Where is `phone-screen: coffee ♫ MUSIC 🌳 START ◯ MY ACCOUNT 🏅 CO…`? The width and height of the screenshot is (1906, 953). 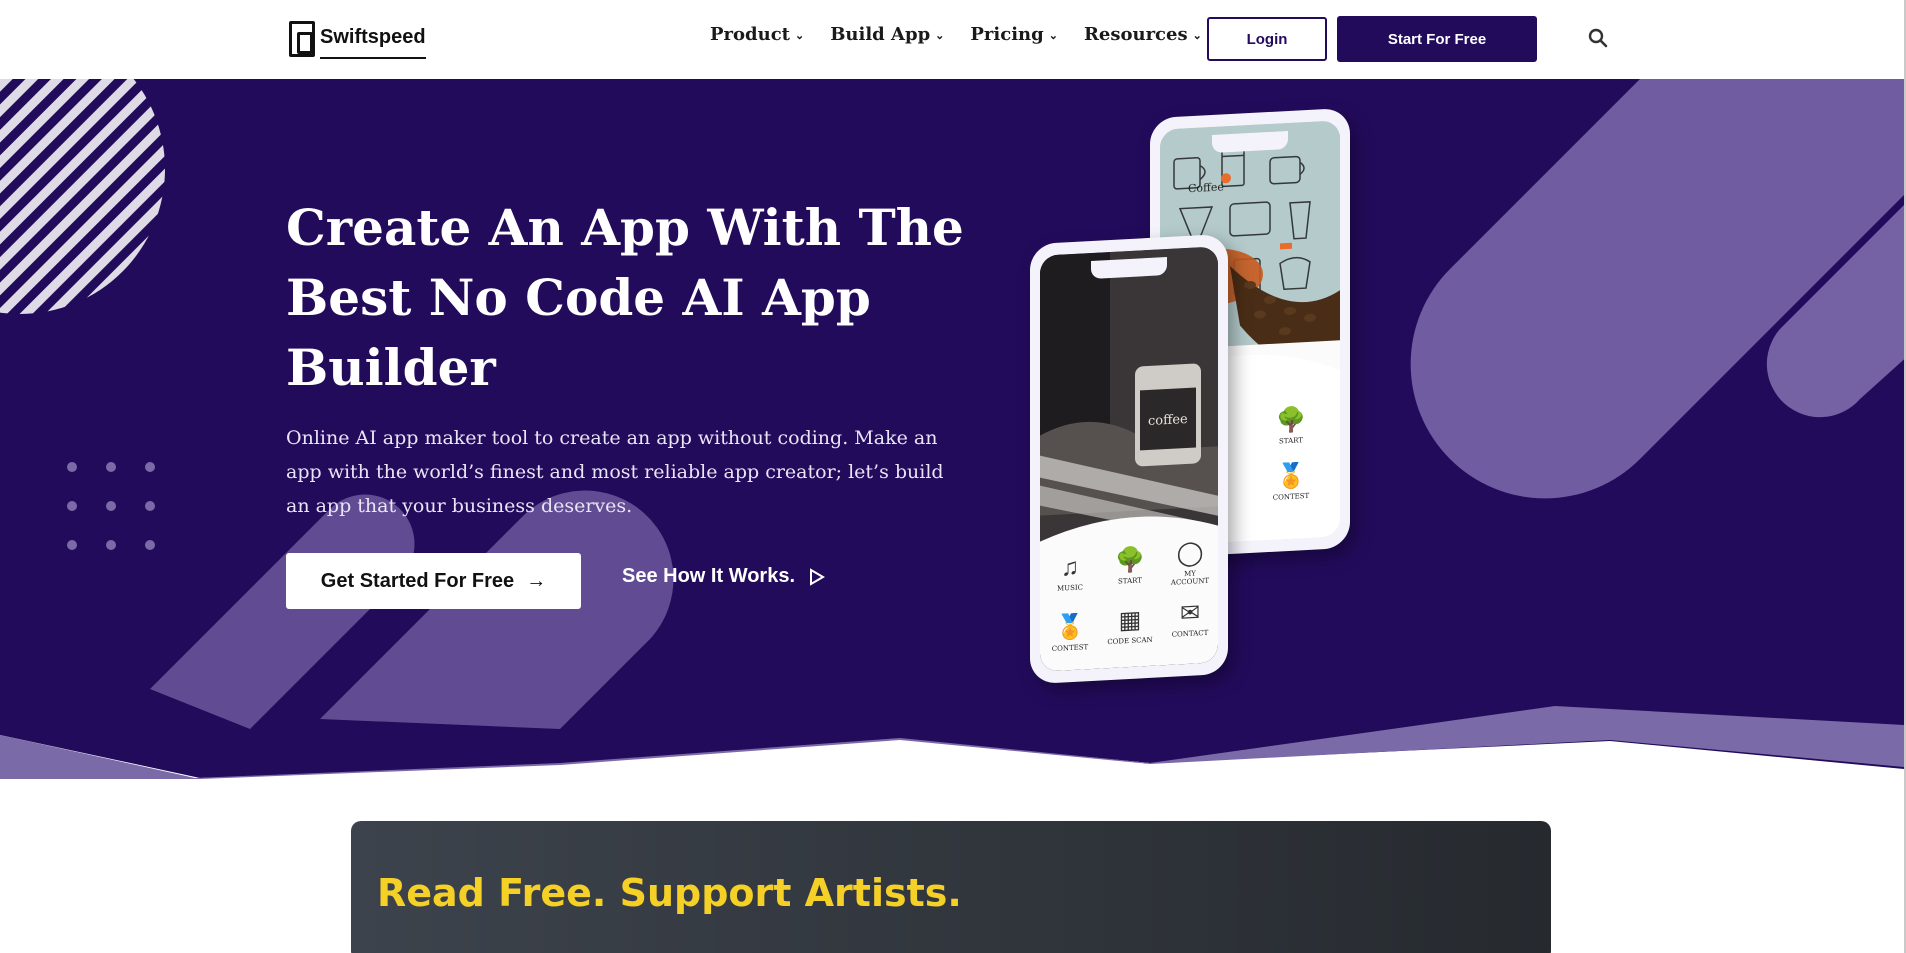
phone-screen: coffee ♫ MUSIC 🌳 START ◯ MY ACCOUNT 🏅 CO… is located at coordinates (1129, 459).